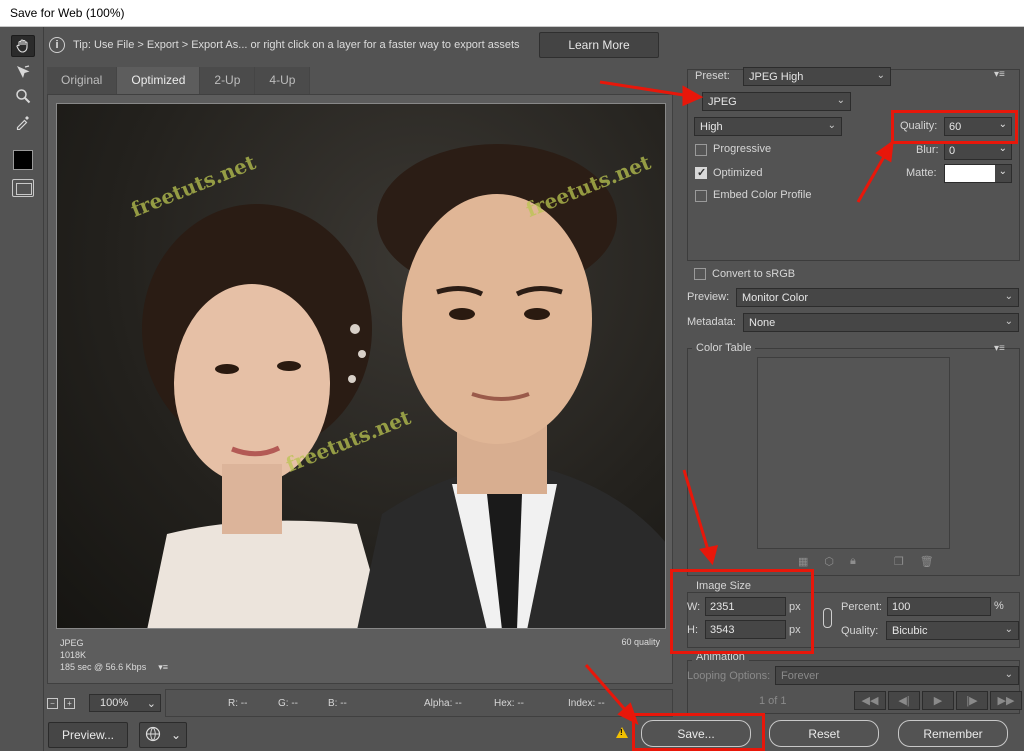  What do you see at coordinates (23, 72) in the screenshot?
I see `slice-select-tool-icon` at bounding box center [23, 72].